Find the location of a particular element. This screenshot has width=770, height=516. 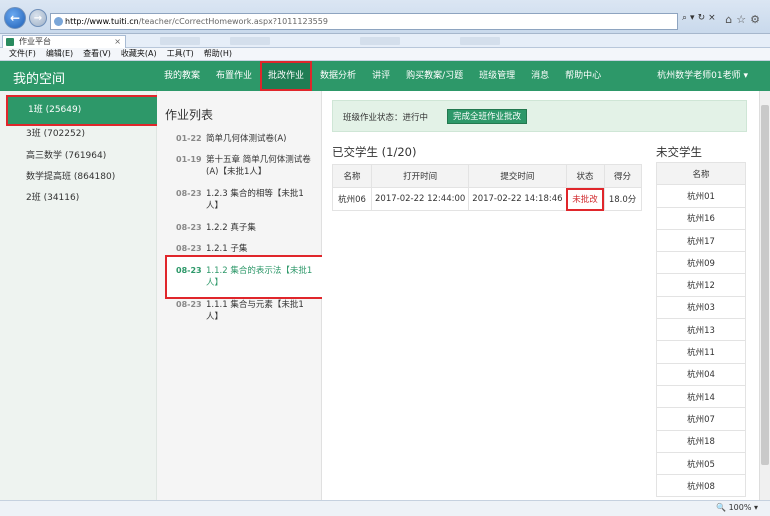

homework-name: 1.1.2 集合的表示法【未批1人】 is located at coordinates (259, 277).